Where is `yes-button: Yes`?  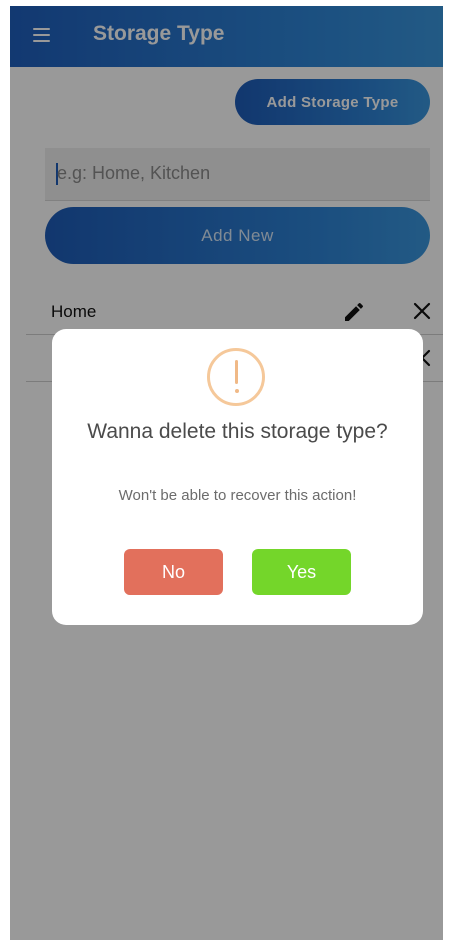 yes-button: Yes is located at coordinates (301, 572).